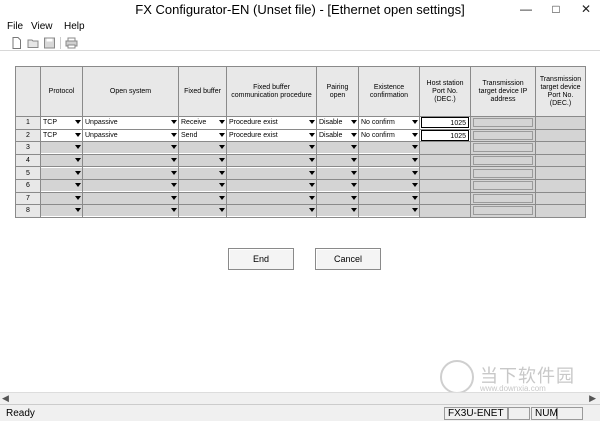  Describe the element at coordinates (16, 43) in the screenshot. I see `new-file-icon` at that location.